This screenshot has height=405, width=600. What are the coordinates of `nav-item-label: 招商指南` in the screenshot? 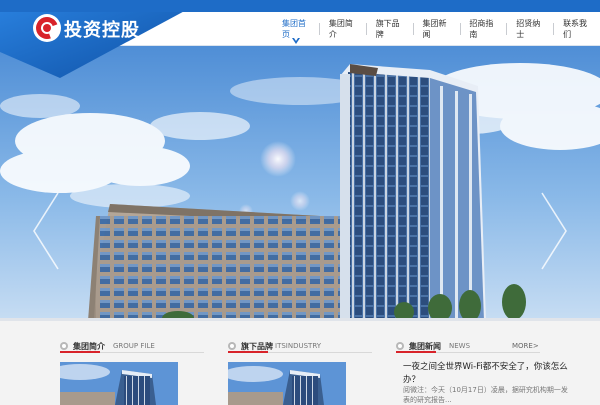 It's located at (481, 29).